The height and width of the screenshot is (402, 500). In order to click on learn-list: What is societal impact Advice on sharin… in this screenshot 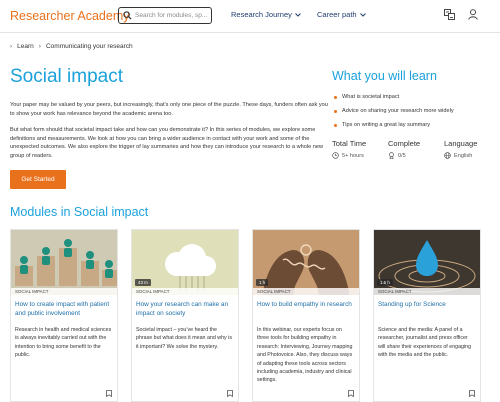, I will do `click(394, 111)`.